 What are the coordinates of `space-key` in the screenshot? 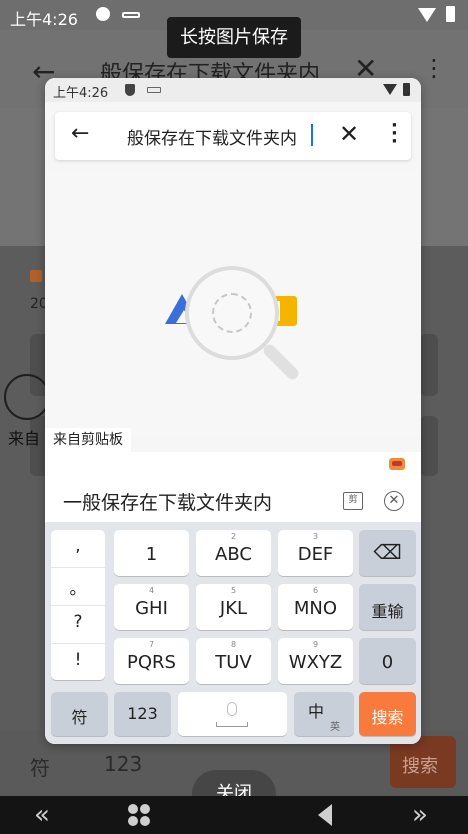 It's located at (232, 714).